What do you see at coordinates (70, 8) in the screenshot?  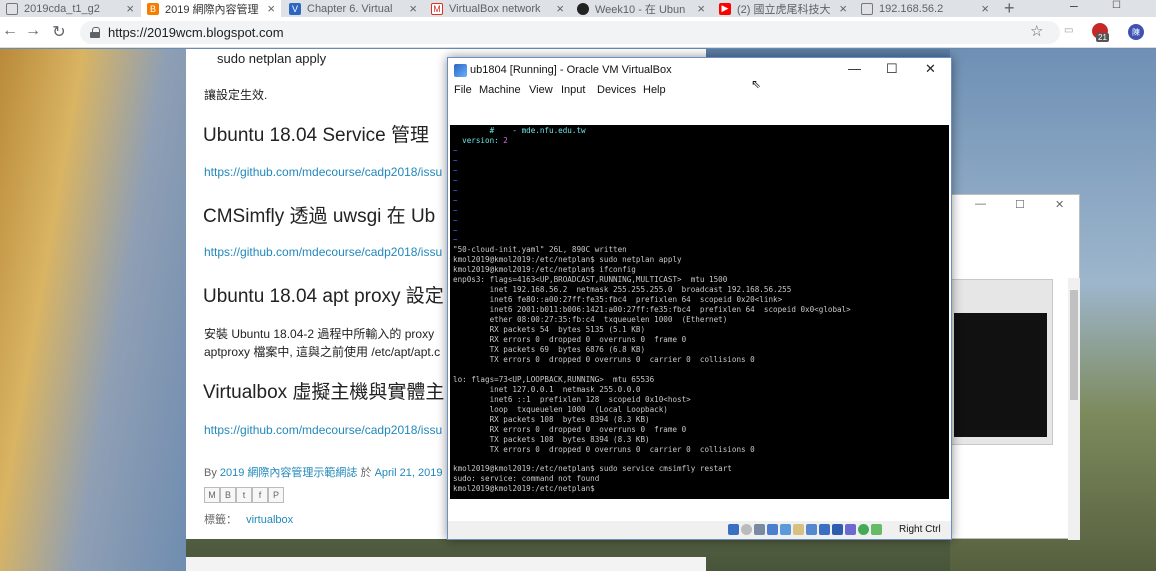 I see `tab-1: 2019cda_t1_g2 ×` at bounding box center [70, 8].